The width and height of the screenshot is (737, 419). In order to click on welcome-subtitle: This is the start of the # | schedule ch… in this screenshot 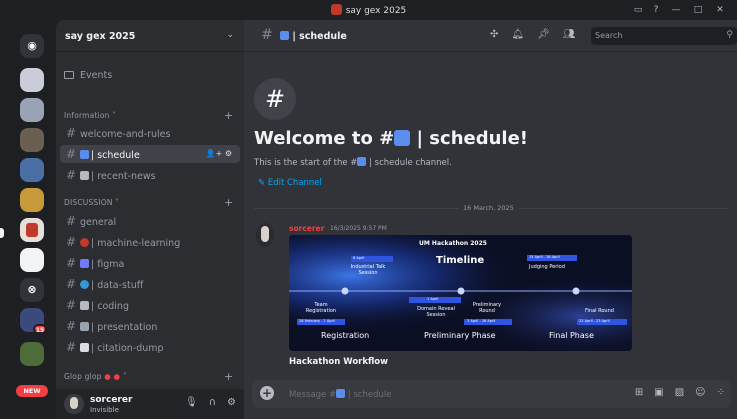, I will do `click(353, 162)`.